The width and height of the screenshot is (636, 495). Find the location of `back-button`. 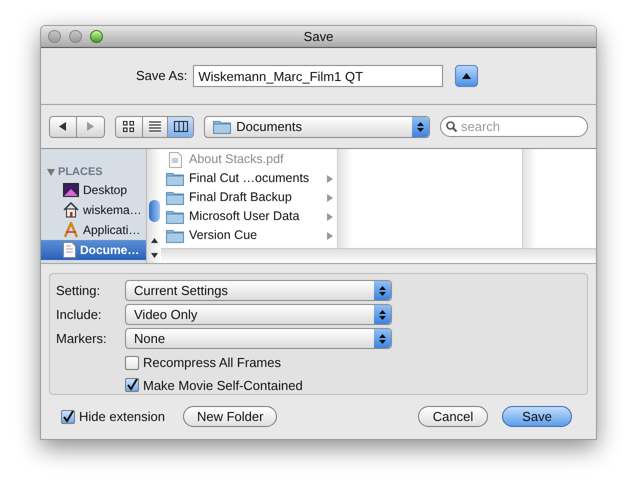

back-button is located at coordinates (63, 126).